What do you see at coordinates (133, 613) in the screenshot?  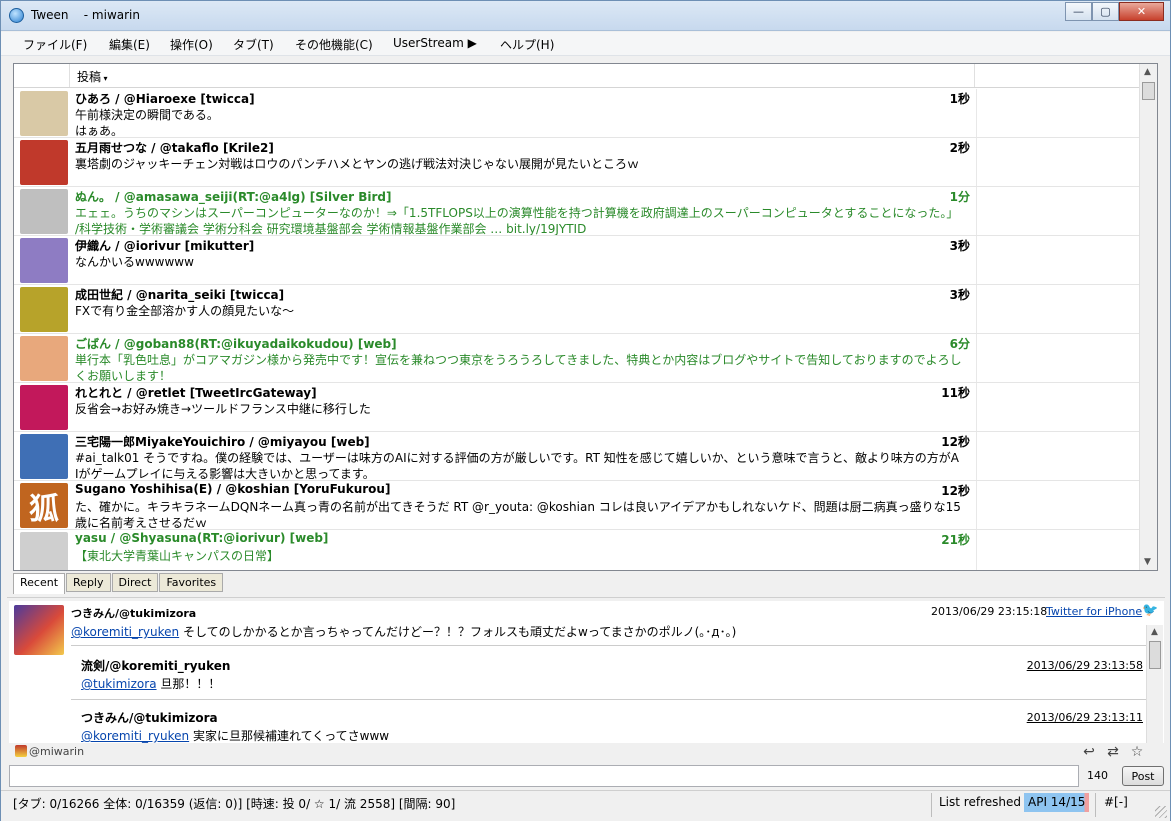 I see `detail-author: つきみん/@tukimizora` at bounding box center [133, 613].